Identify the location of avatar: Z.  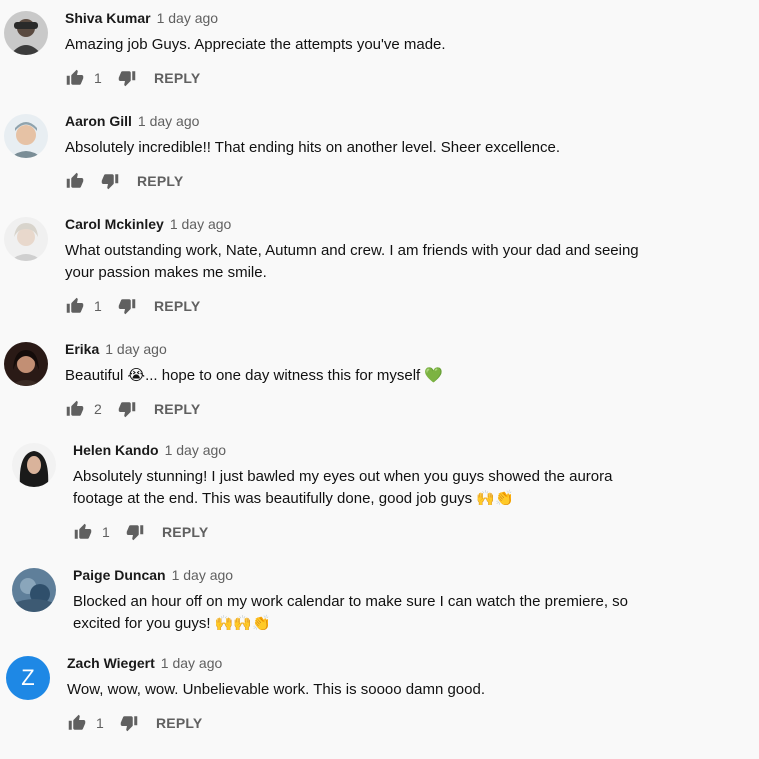
(28, 678).